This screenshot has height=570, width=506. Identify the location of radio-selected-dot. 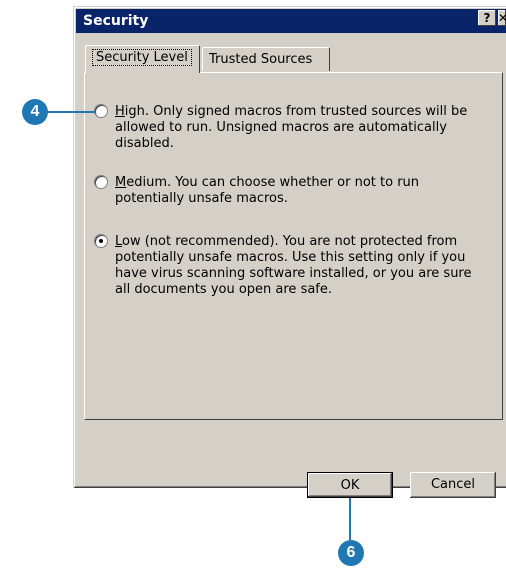
(101, 241).